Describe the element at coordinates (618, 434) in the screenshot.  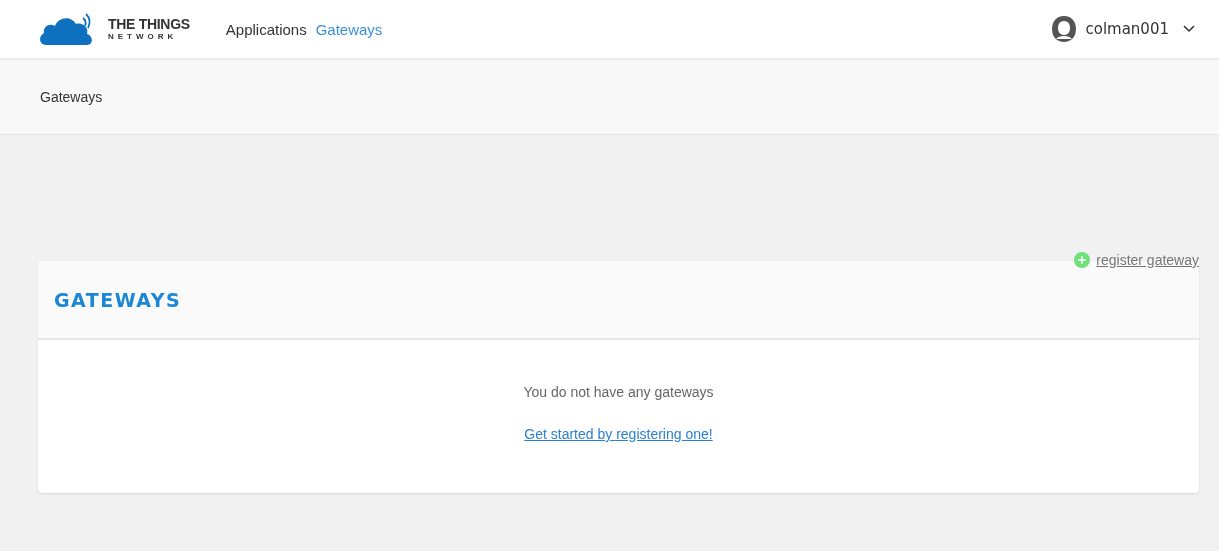
I see `get-started-link: Get started by registering one!` at that location.